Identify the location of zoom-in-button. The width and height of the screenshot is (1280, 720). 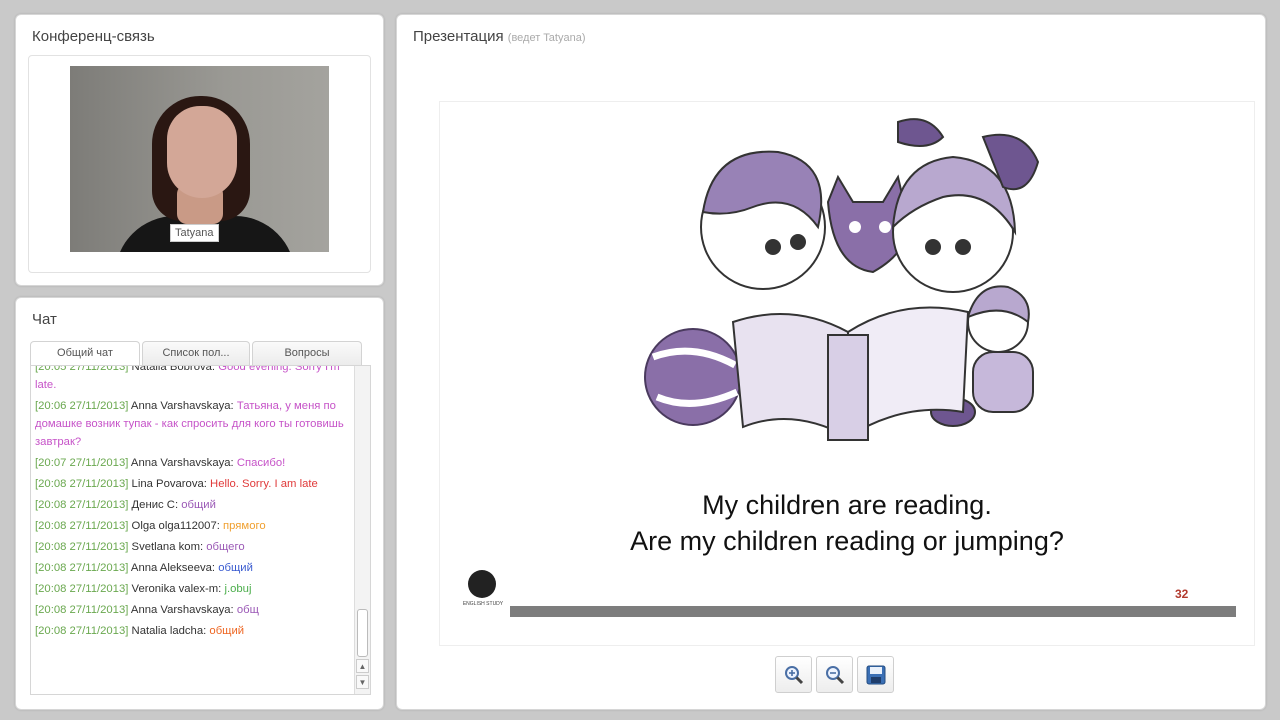
(793, 674).